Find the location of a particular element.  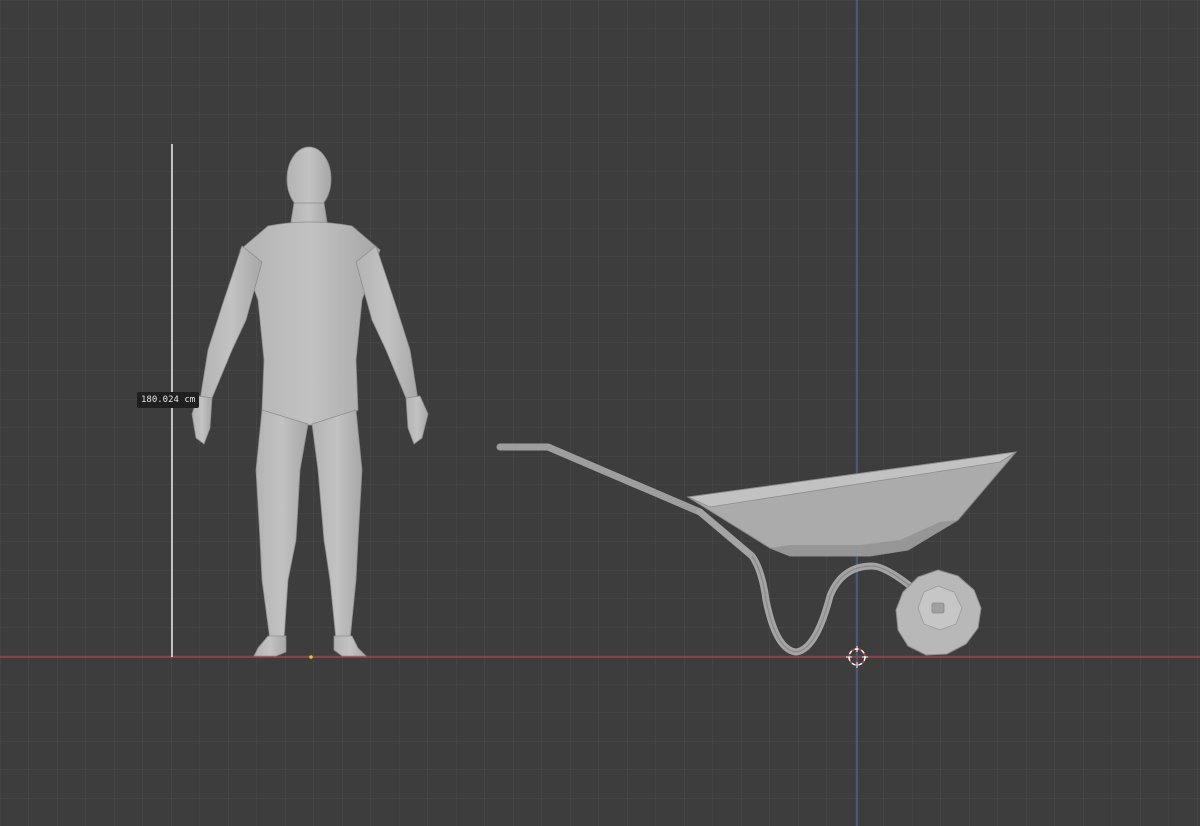

measurement-label: 180.024 cm is located at coordinates (168, 400).